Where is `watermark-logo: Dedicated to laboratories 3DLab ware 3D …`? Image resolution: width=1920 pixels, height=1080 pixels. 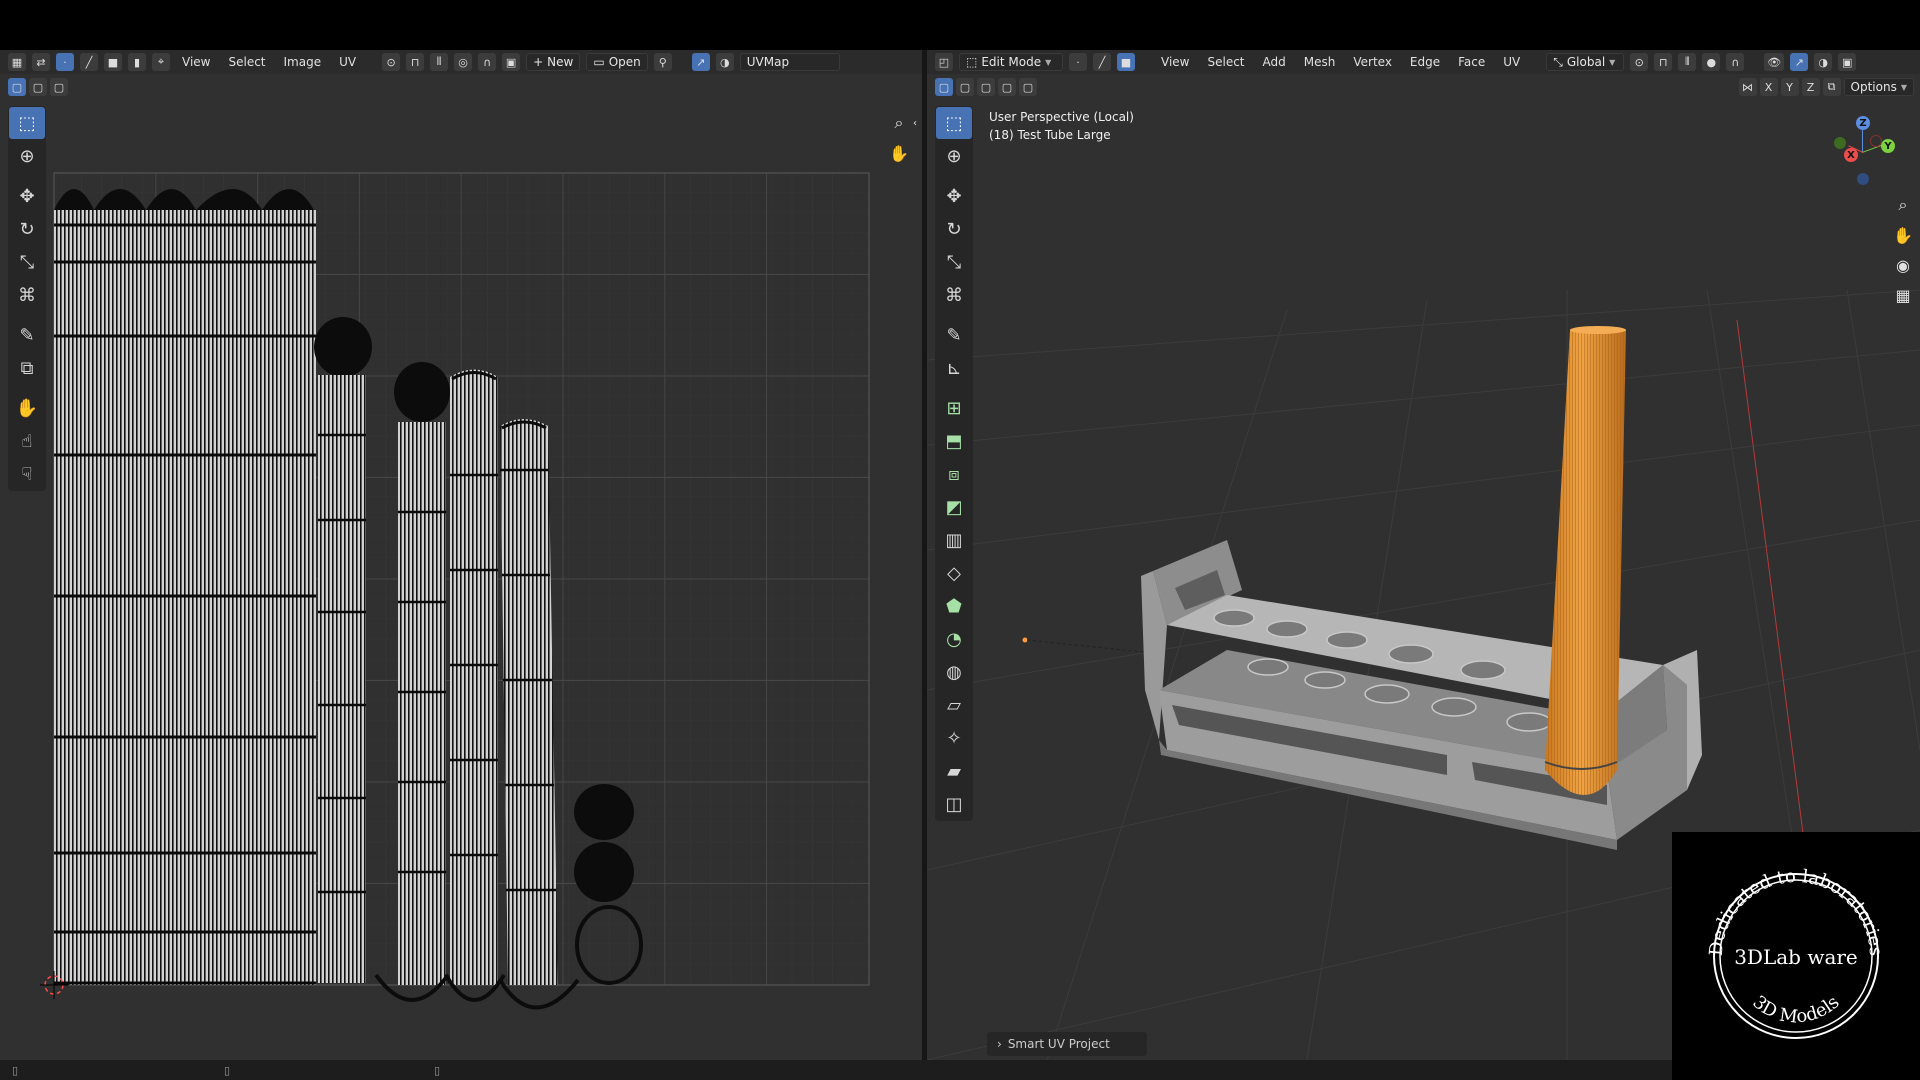
watermark-logo: Dedicated to laboratories 3DLab ware 3D … is located at coordinates (1796, 956).